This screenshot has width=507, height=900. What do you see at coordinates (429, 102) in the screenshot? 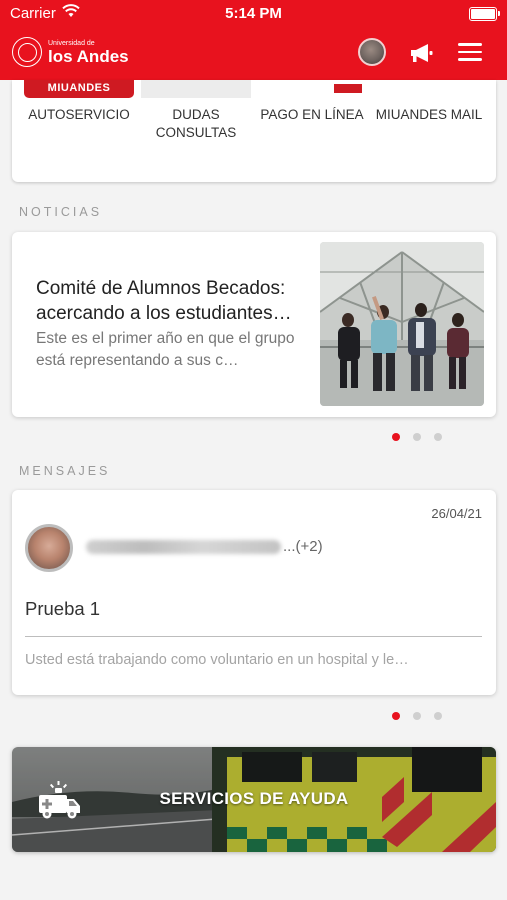
I see `quick-access-miuandes-mail: MIUANDES MAIL` at bounding box center [429, 102].